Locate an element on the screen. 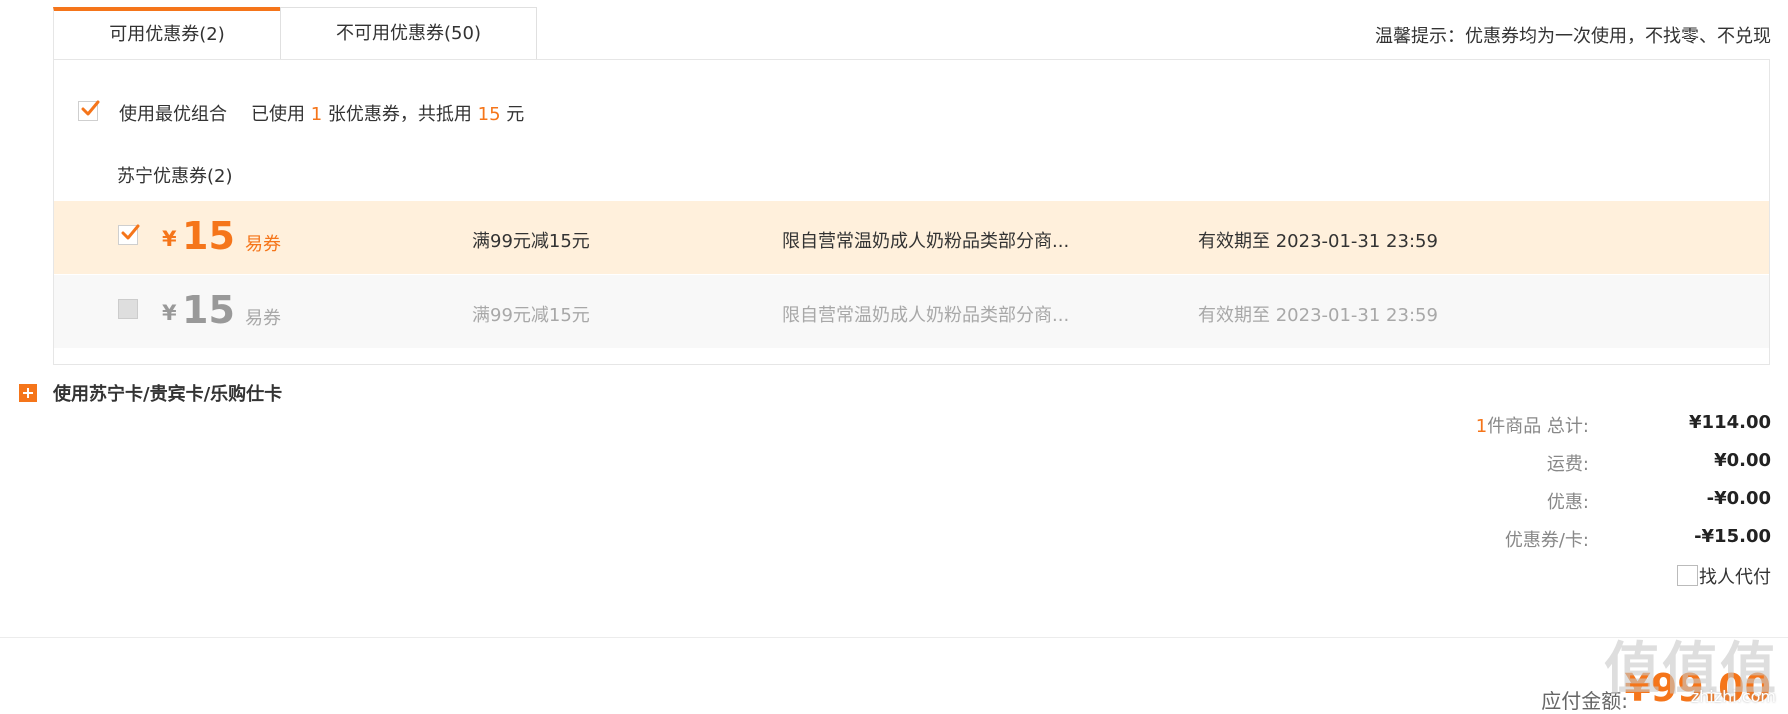 This screenshot has height=714, width=1788. discount-value: -¥0.00 is located at coordinates (1738, 498).